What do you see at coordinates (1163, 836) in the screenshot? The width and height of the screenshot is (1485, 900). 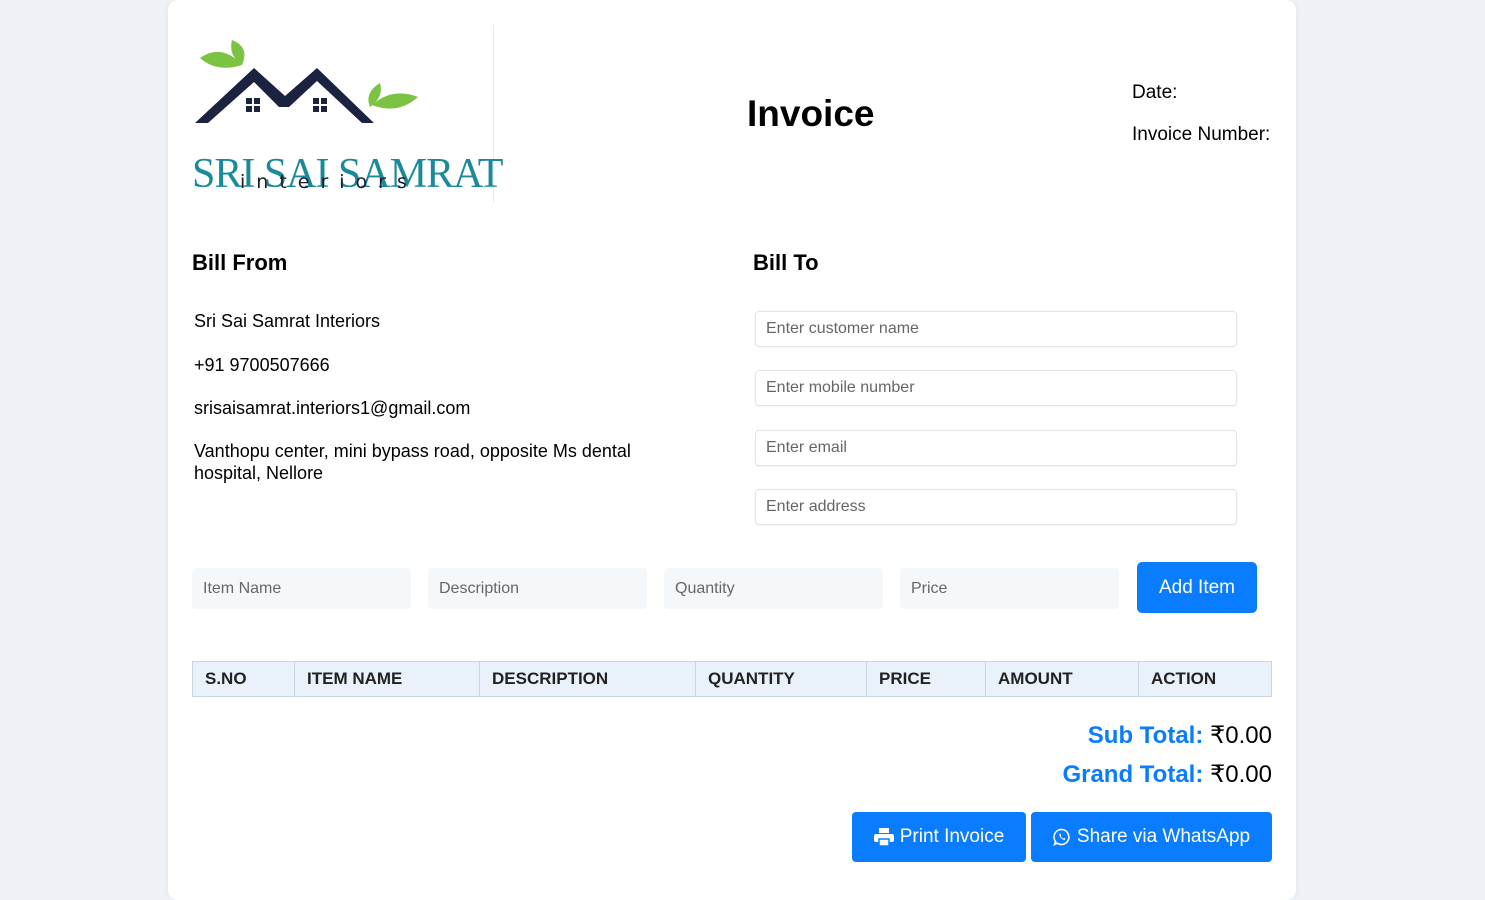 I see `share-whatsapp-label: Share via WhatsApp` at bounding box center [1163, 836].